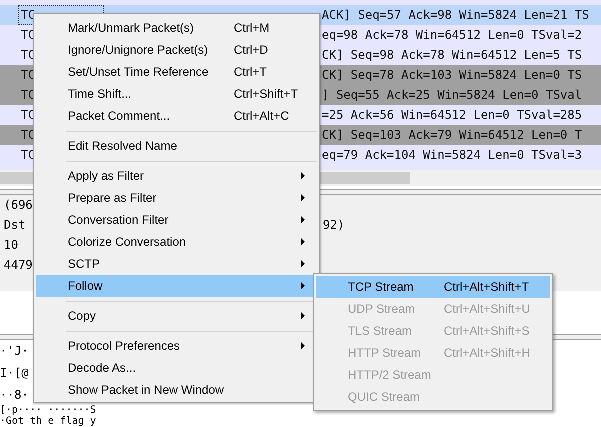  Describe the element at coordinates (10, 245) in the screenshot. I see `detail-line: 10` at that location.